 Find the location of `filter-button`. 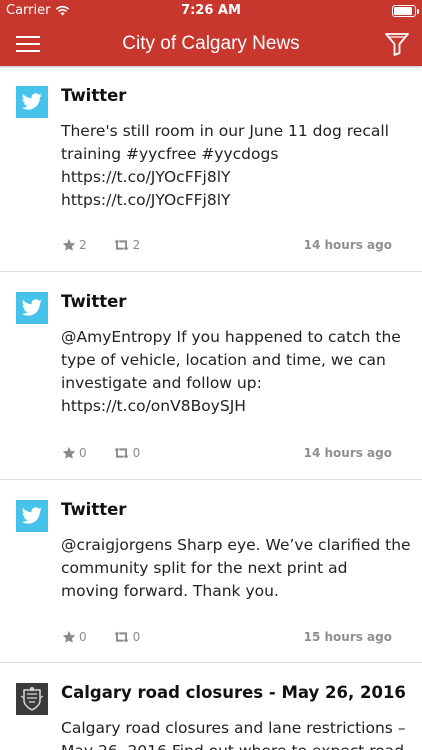

filter-button is located at coordinates (397, 44).